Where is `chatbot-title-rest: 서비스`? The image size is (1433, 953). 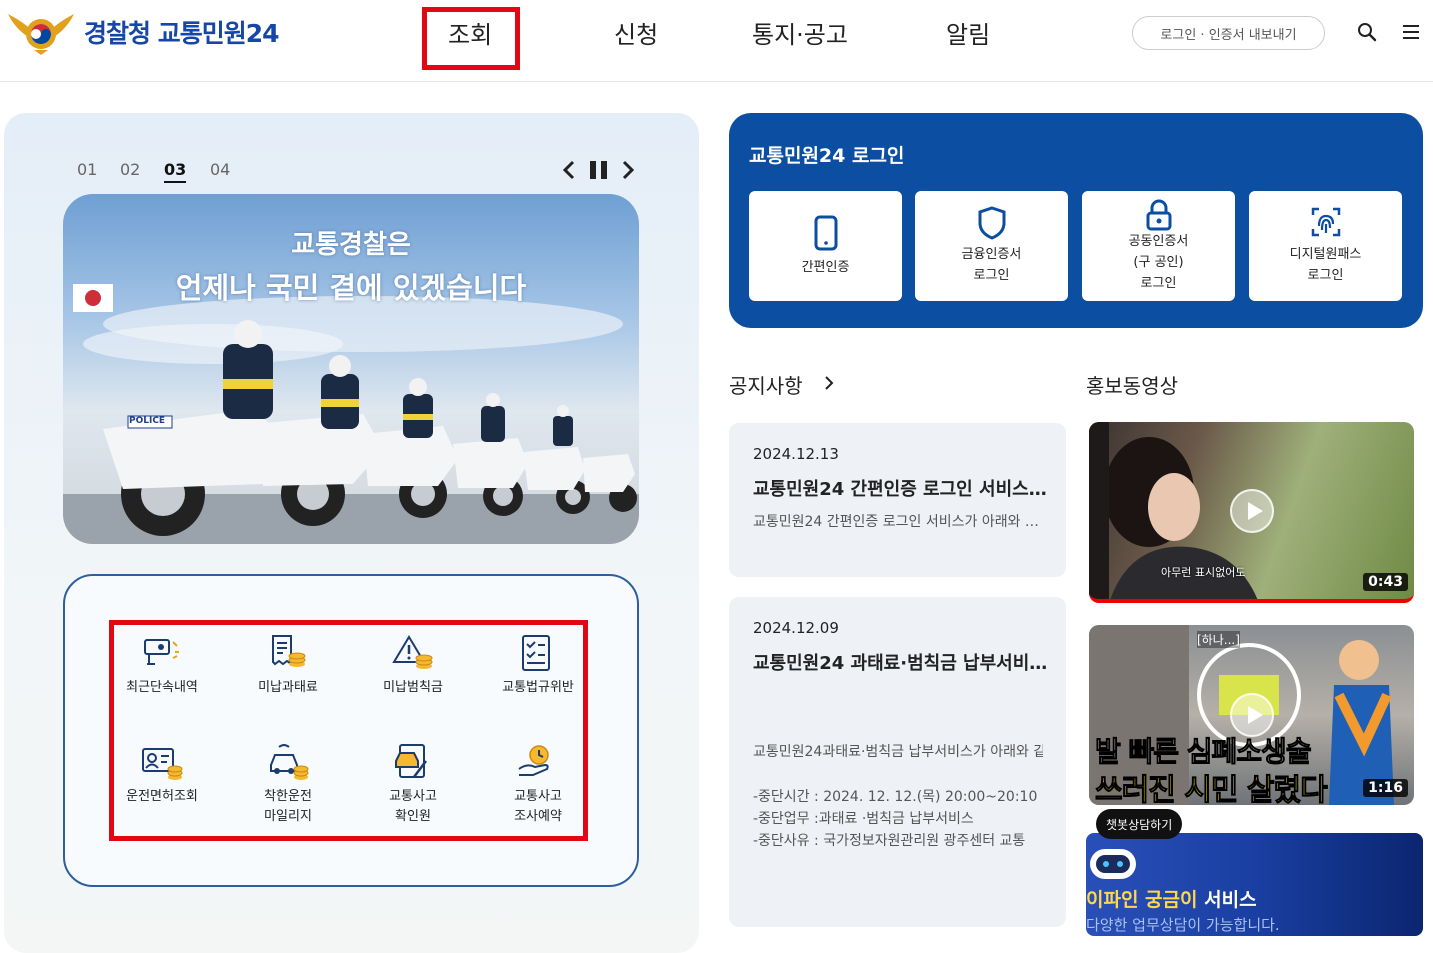
chatbot-title-rest: 서비스 is located at coordinates (1227, 900).